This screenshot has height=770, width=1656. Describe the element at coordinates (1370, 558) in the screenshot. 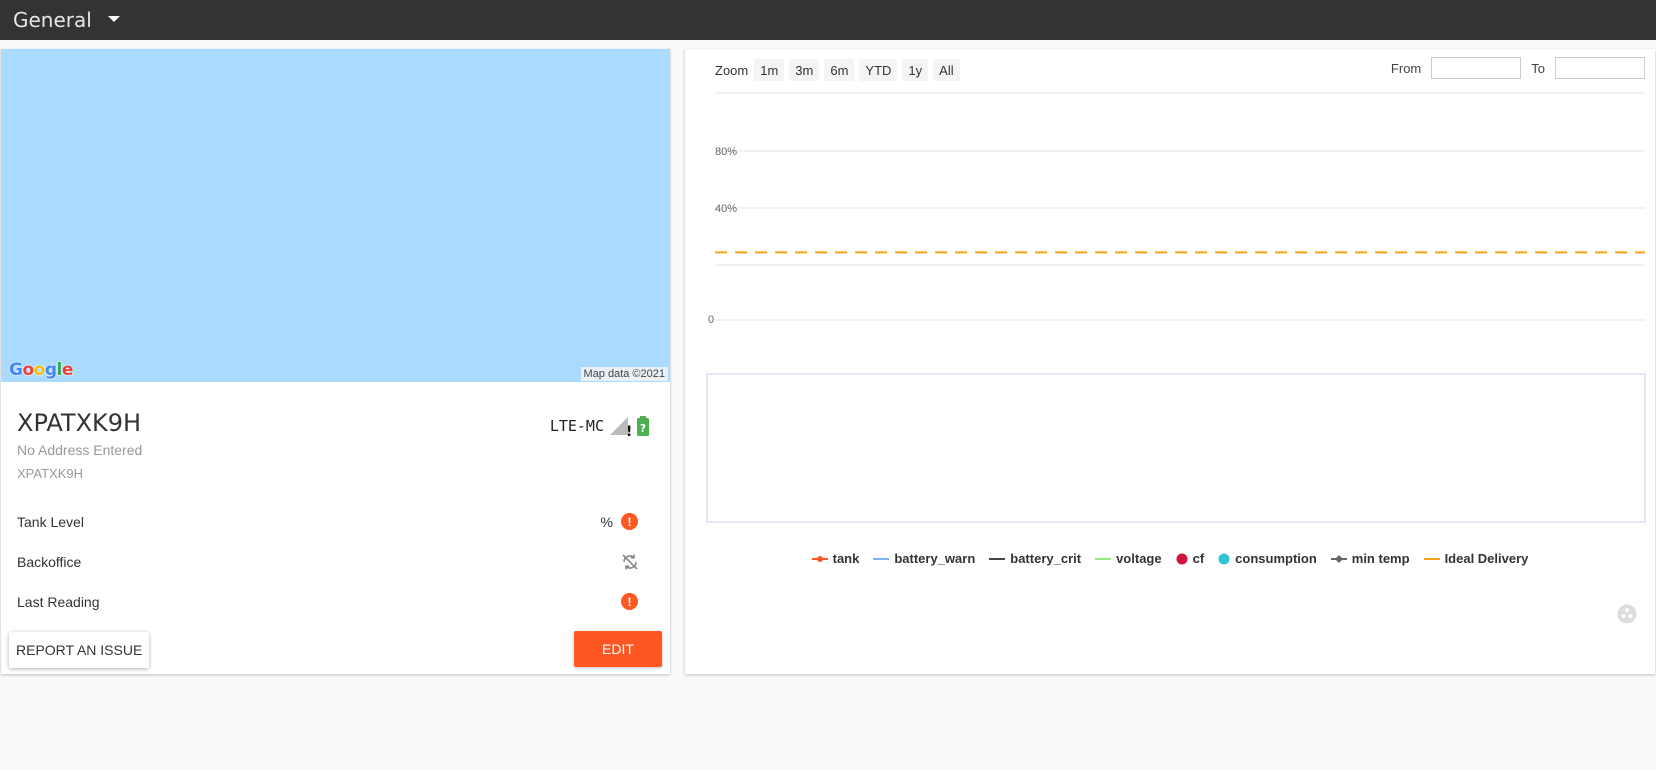

I see `legend-item-min-temp: min temp` at that location.